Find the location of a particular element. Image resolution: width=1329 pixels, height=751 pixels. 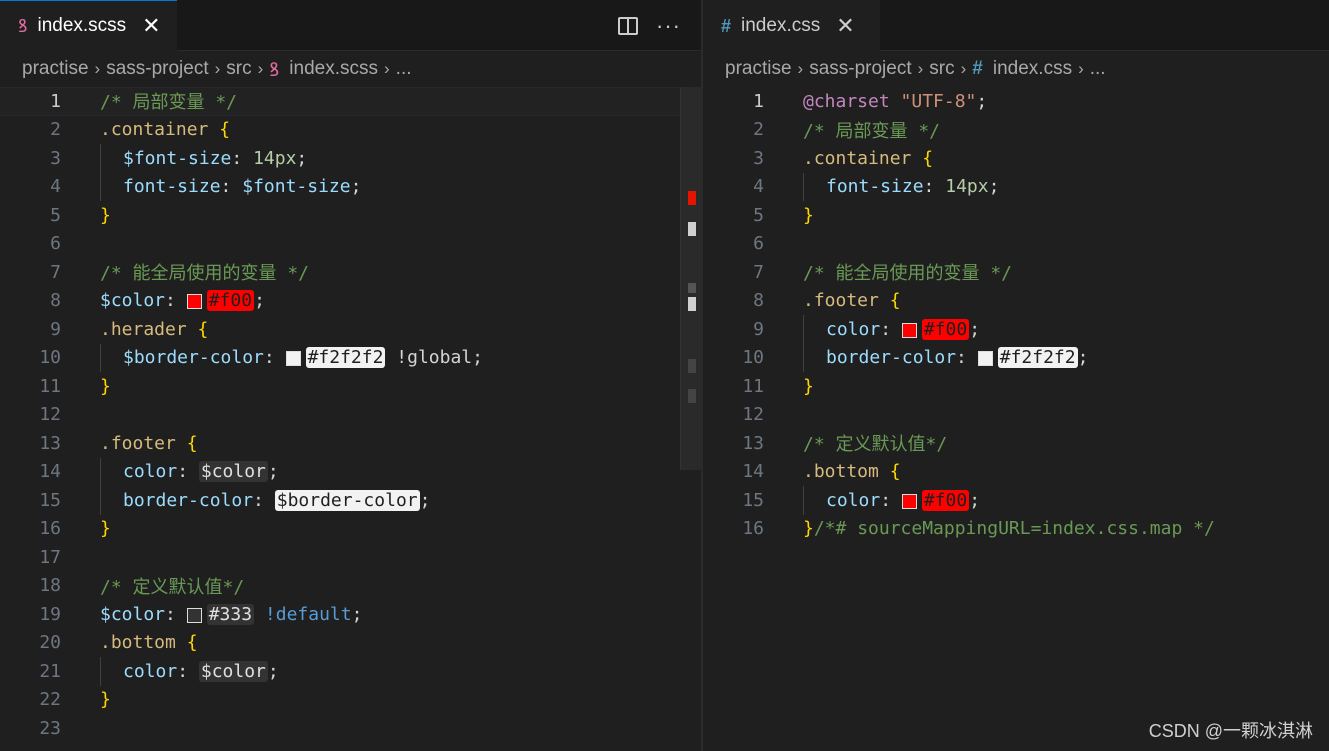

line-number: 22 is located at coordinates (50, 700).